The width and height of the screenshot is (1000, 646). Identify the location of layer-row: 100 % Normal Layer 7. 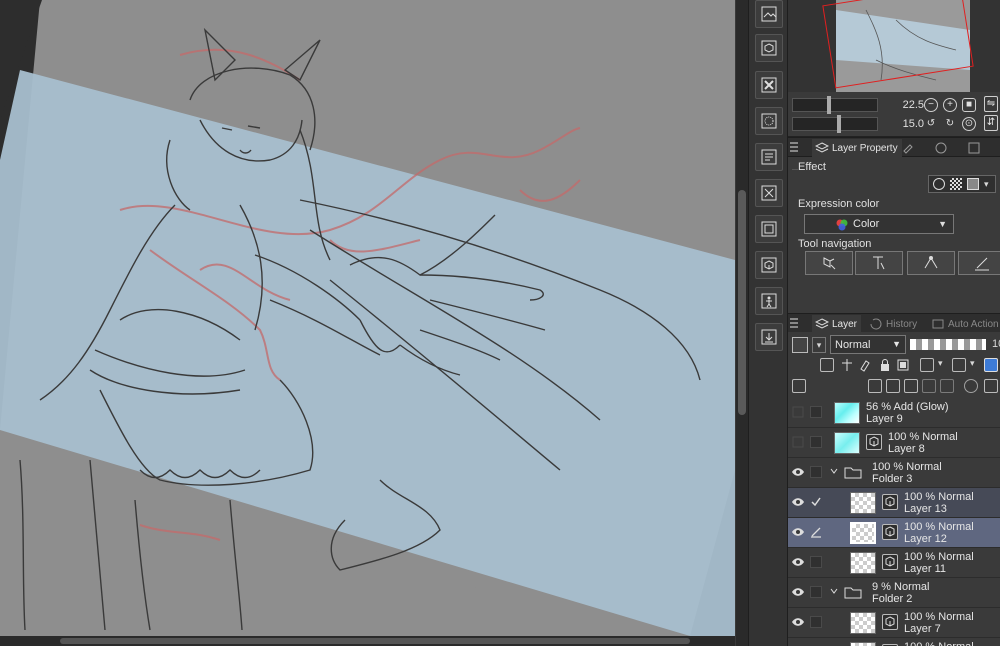
(894, 623).